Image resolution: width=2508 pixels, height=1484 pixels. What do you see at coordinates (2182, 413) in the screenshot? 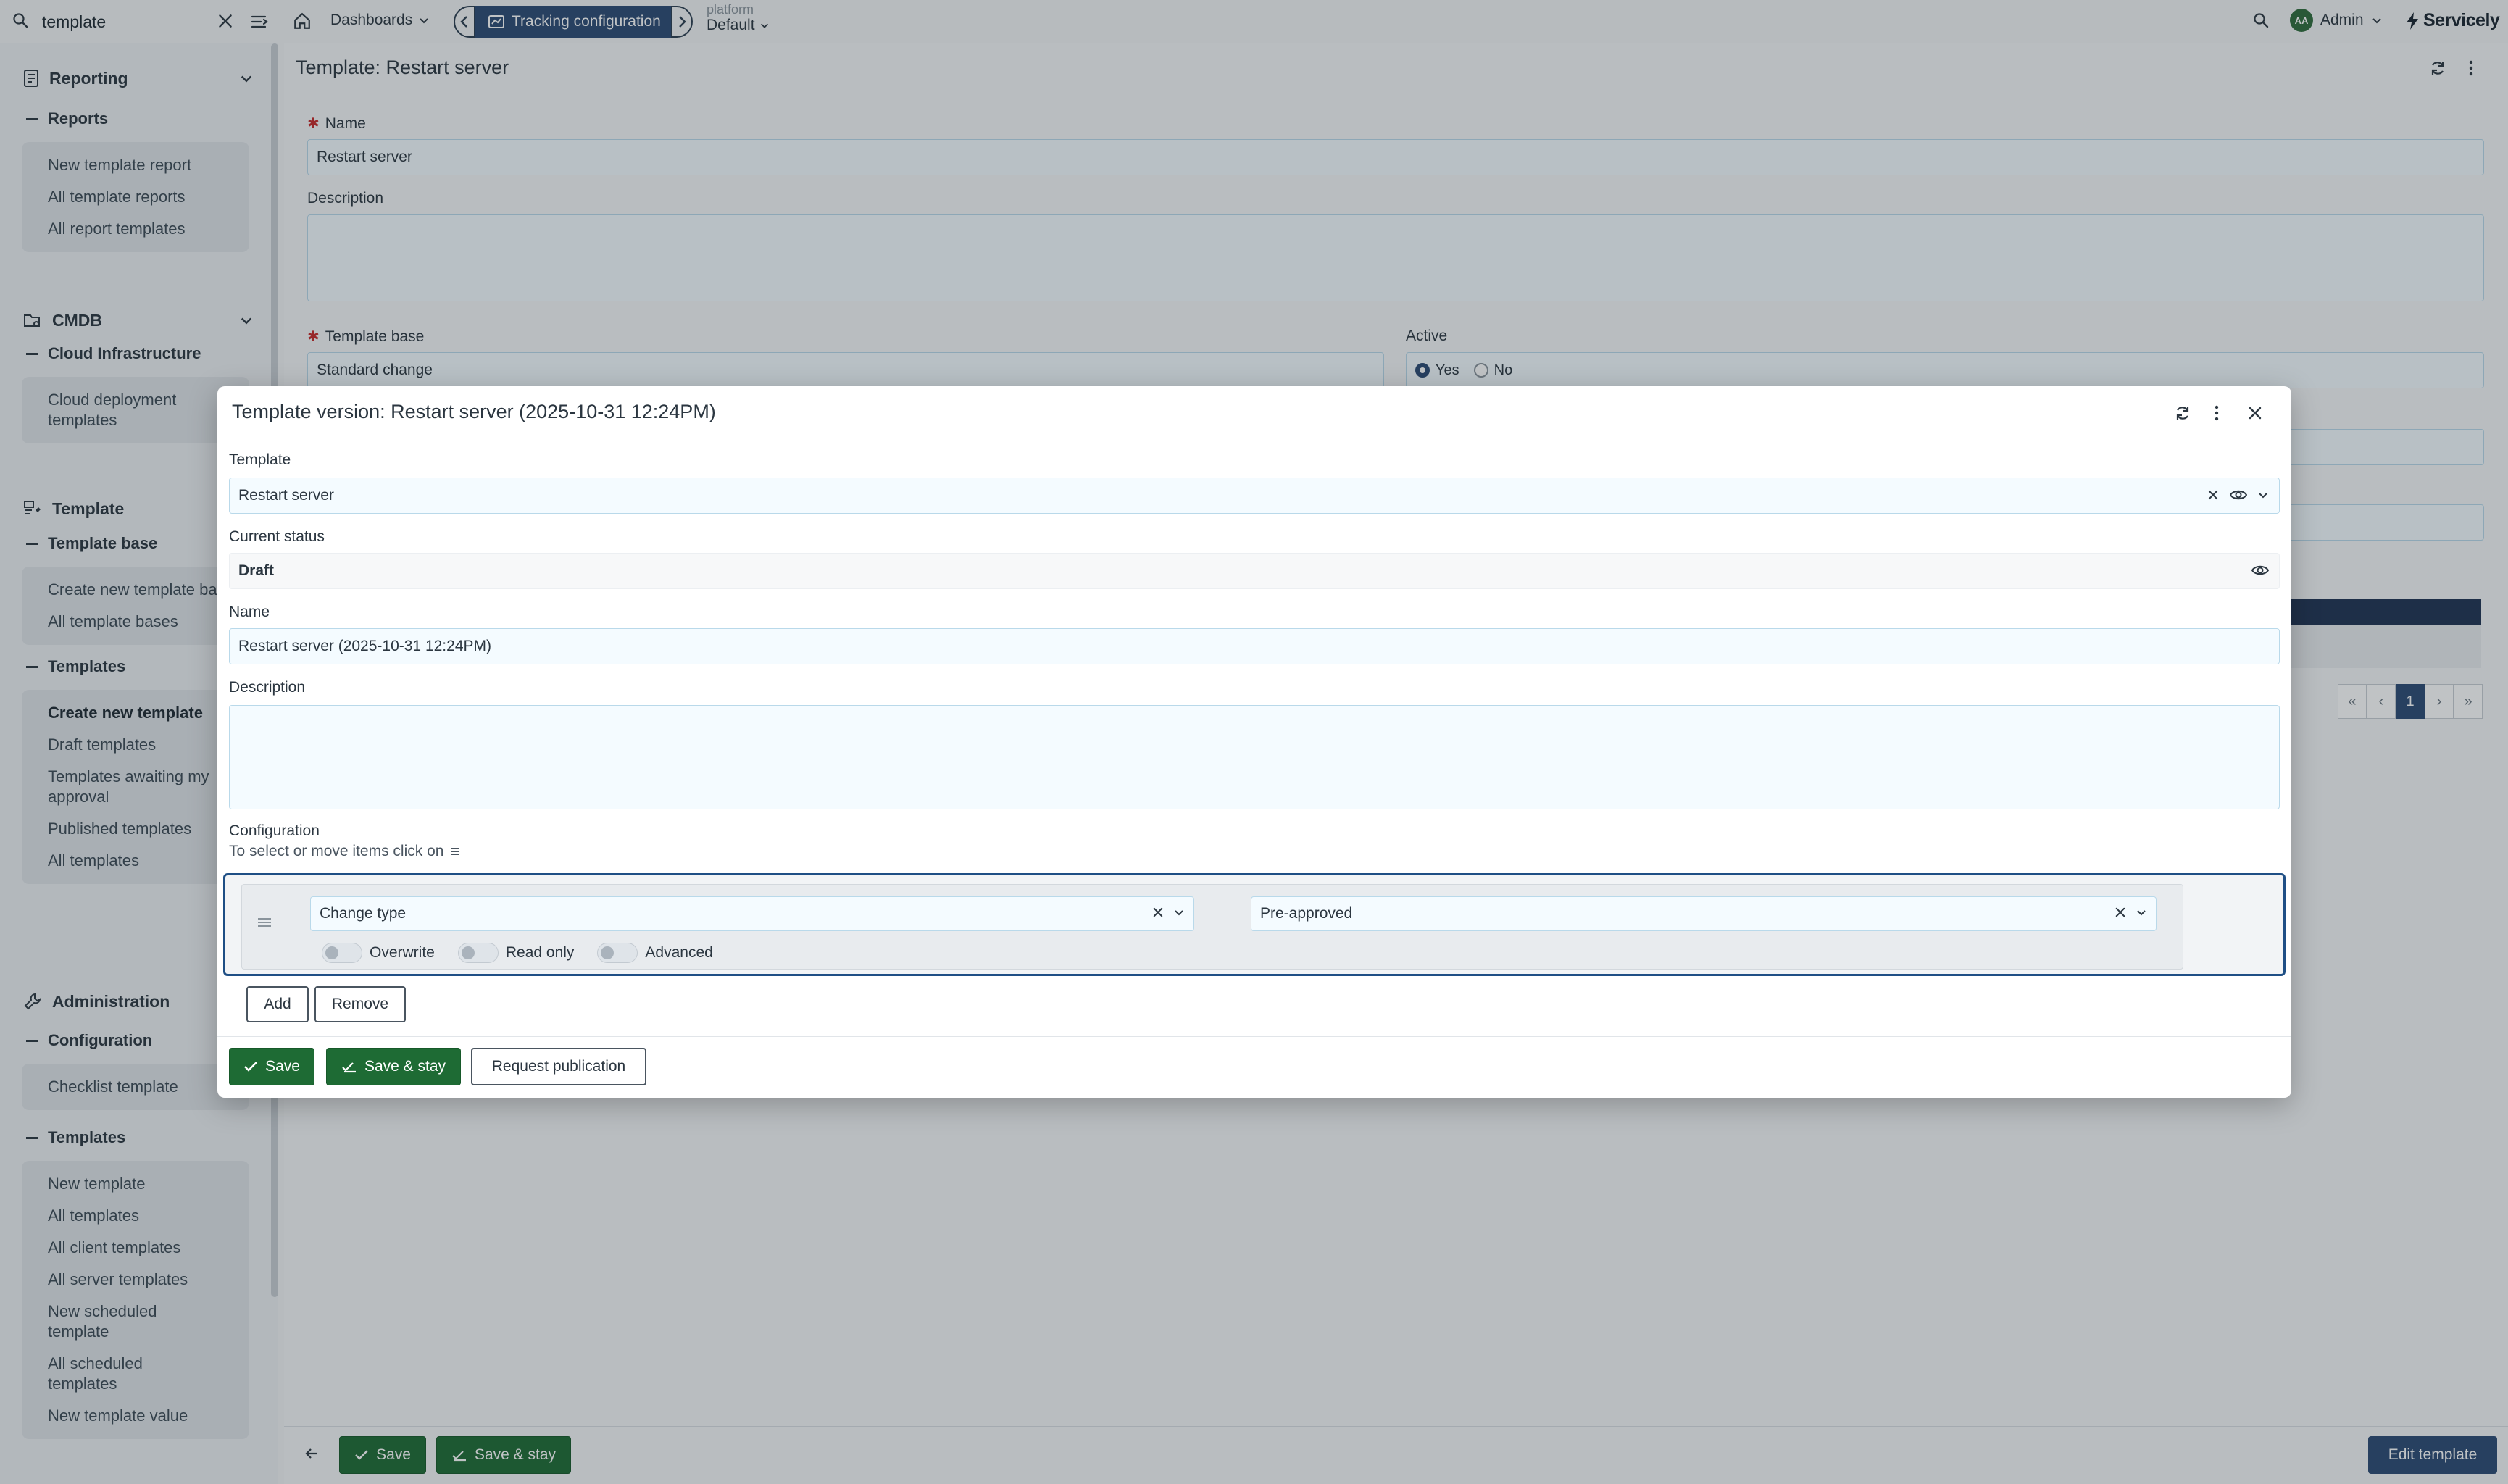
I see `refresh-icon` at bounding box center [2182, 413].